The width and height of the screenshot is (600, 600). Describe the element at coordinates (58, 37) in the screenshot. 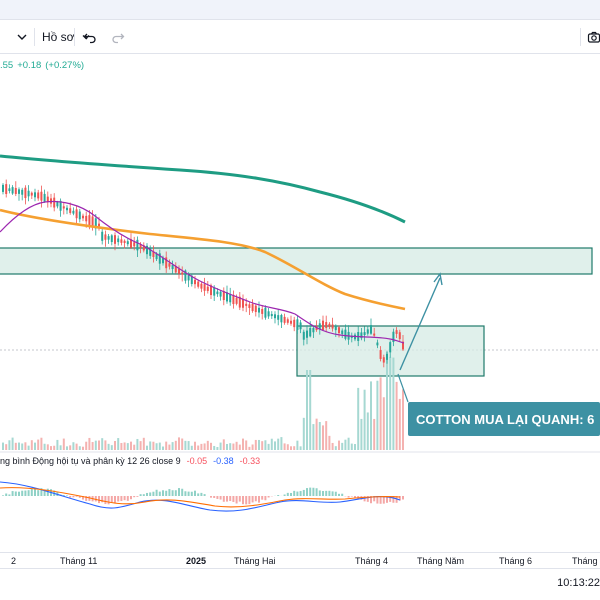

I see `profile-label: Hồ sơ` at that location.